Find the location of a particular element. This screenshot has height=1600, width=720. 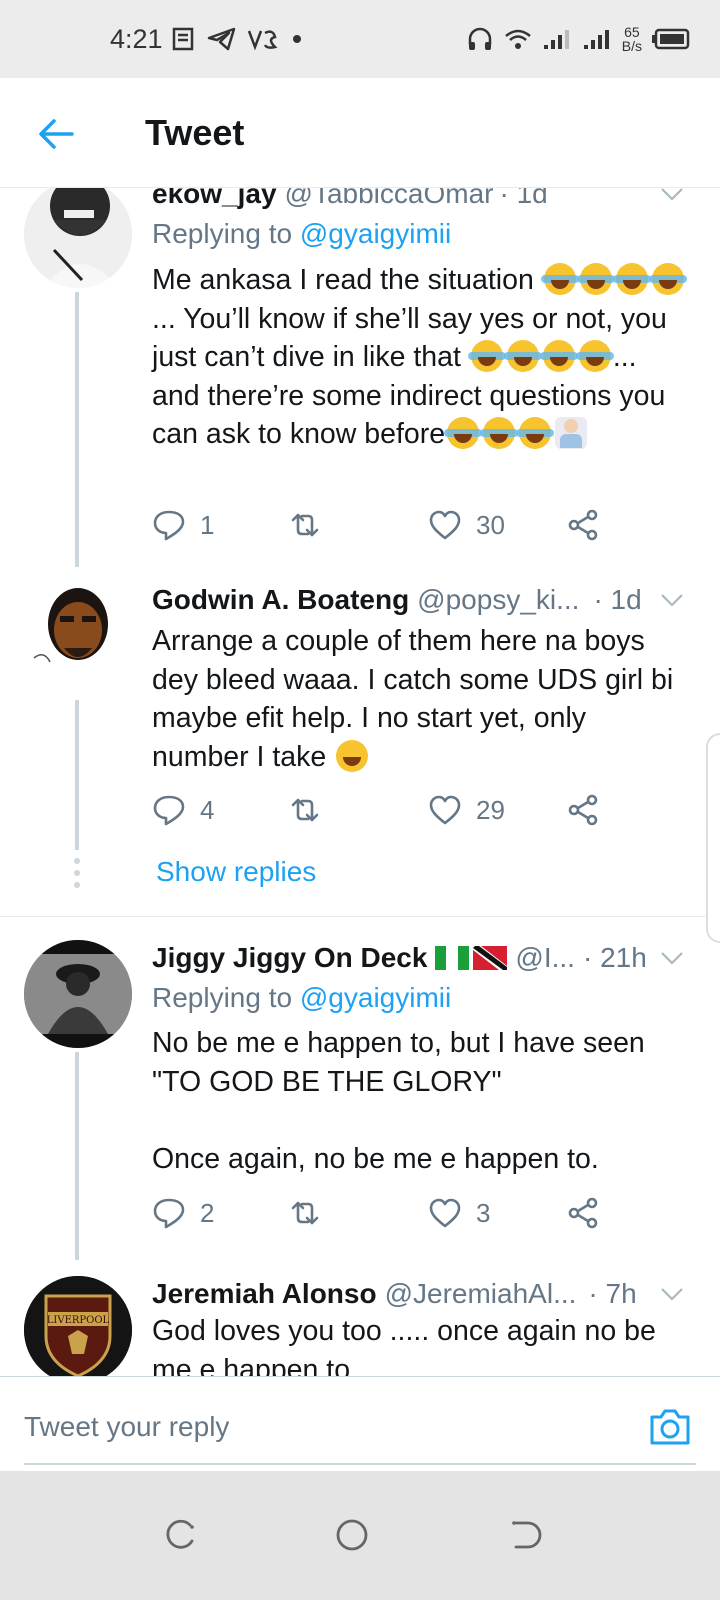

battery-icon is located at coordinates (671, 39).